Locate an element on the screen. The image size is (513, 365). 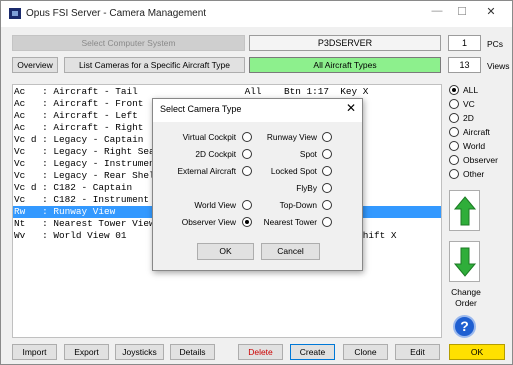
edit-button: Edit is located at coordinates (417, 352).